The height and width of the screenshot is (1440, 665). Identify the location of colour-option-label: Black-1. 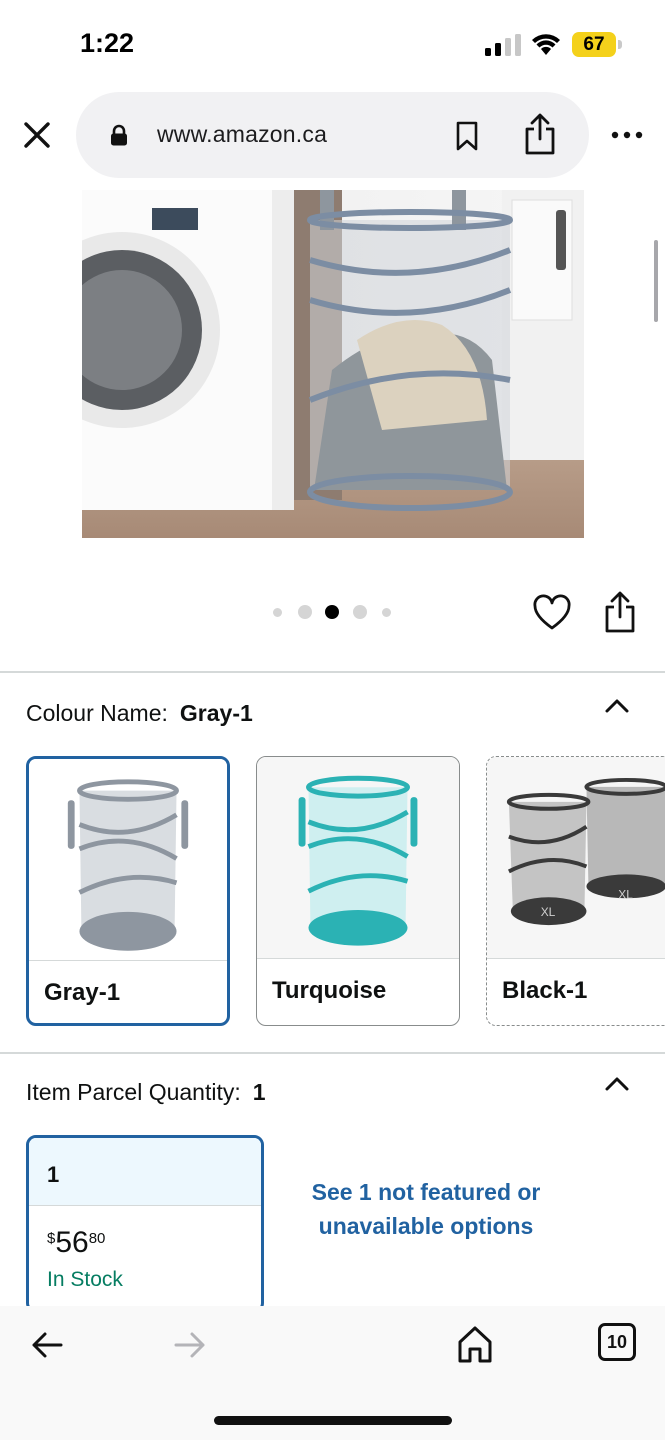
(545, 990).